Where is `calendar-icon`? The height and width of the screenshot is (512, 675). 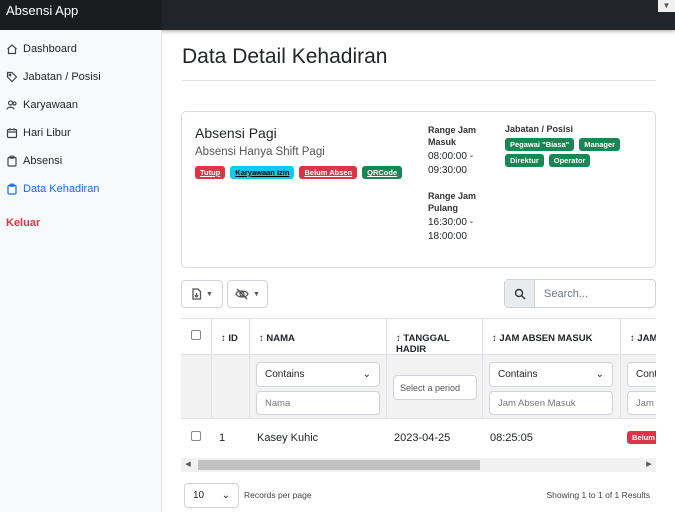
calendar-icon is located at coordinates (12, 133).